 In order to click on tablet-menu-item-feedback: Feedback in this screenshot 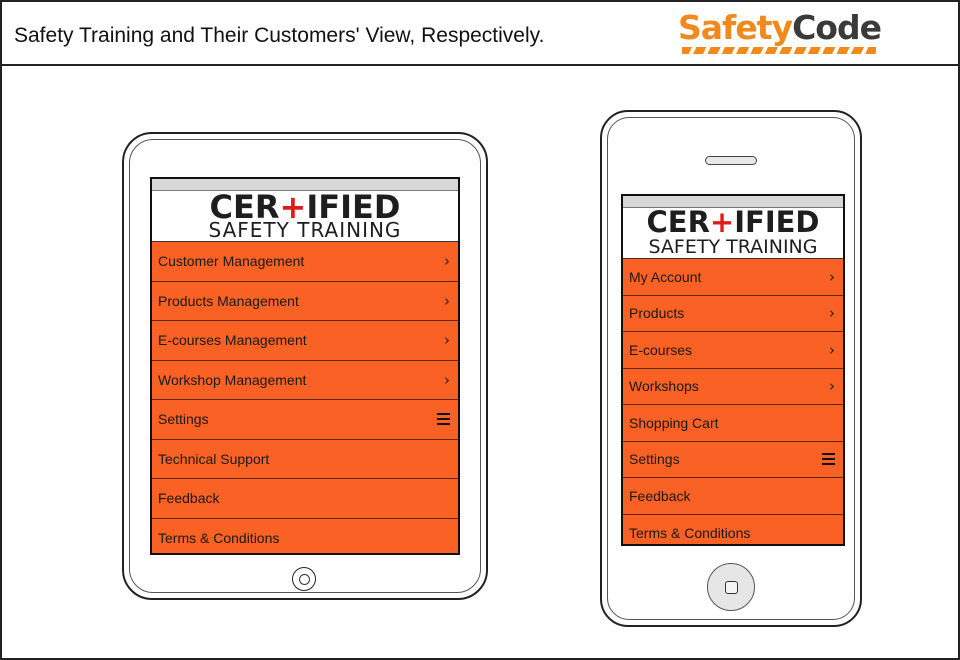, I will do `click(305, 499)`.